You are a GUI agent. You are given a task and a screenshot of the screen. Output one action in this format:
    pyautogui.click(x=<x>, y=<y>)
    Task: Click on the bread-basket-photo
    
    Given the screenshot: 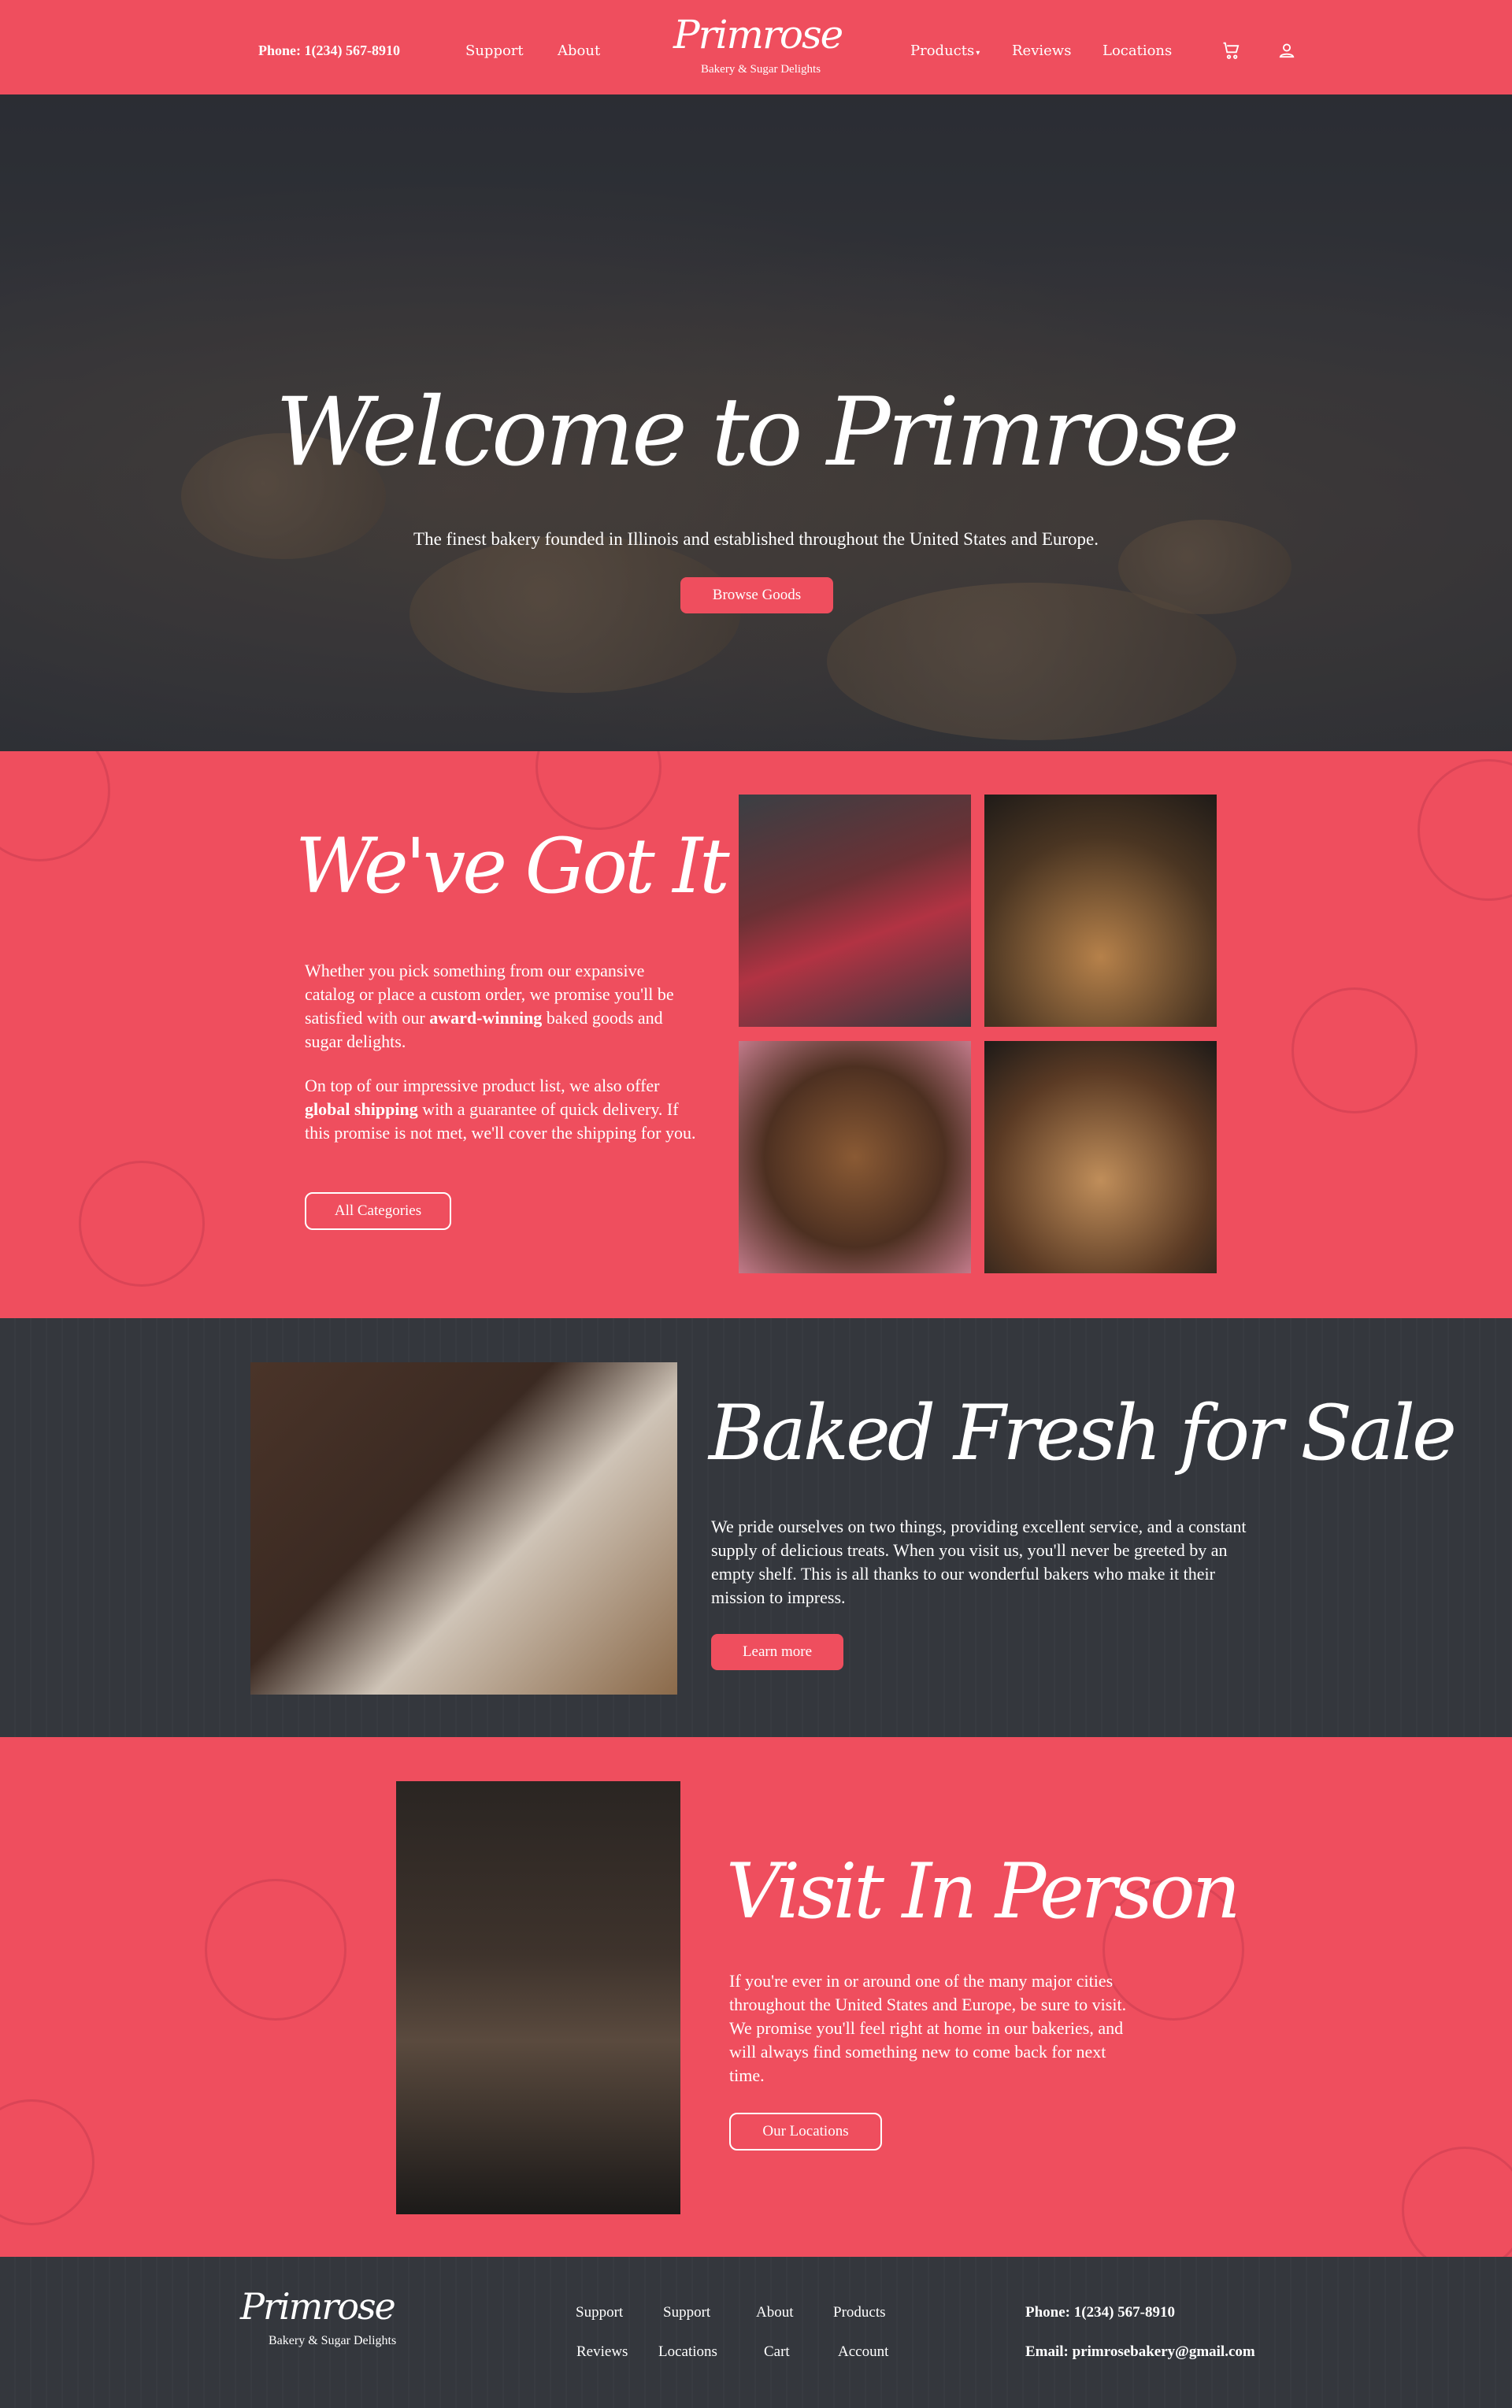 What is the action you would take?
    pyautogui.click(x=1100, y=911)
    